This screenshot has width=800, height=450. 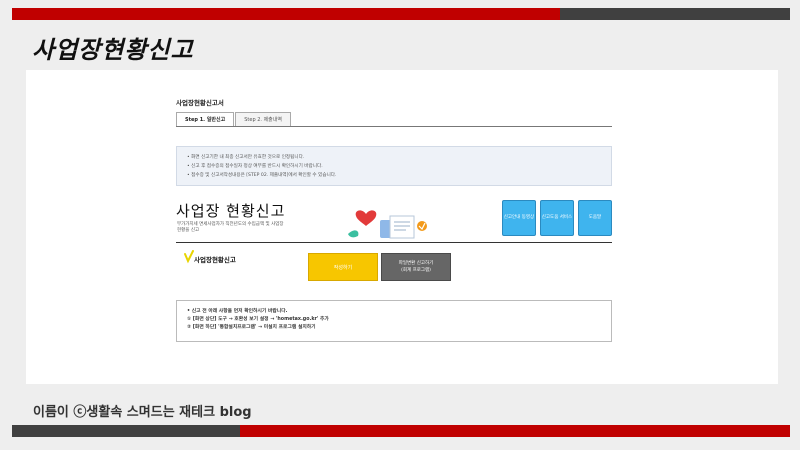 What do you see at coordinates (215, 260) in the screenshot?
I see `section-label: 사업장현황신고` at bounding box center [215, 260].